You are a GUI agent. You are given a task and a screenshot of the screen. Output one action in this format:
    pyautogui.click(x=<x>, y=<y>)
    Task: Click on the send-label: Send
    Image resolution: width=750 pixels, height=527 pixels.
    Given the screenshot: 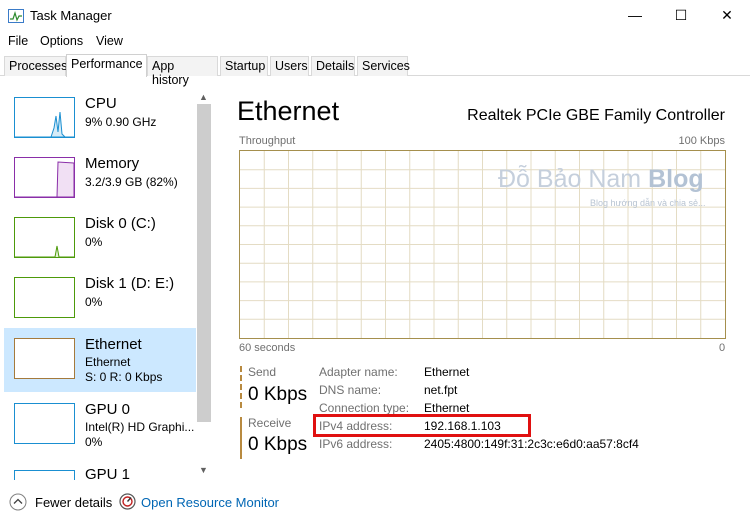 What is the action you would take?
    pyautogui.click(x=262, y=372)
    